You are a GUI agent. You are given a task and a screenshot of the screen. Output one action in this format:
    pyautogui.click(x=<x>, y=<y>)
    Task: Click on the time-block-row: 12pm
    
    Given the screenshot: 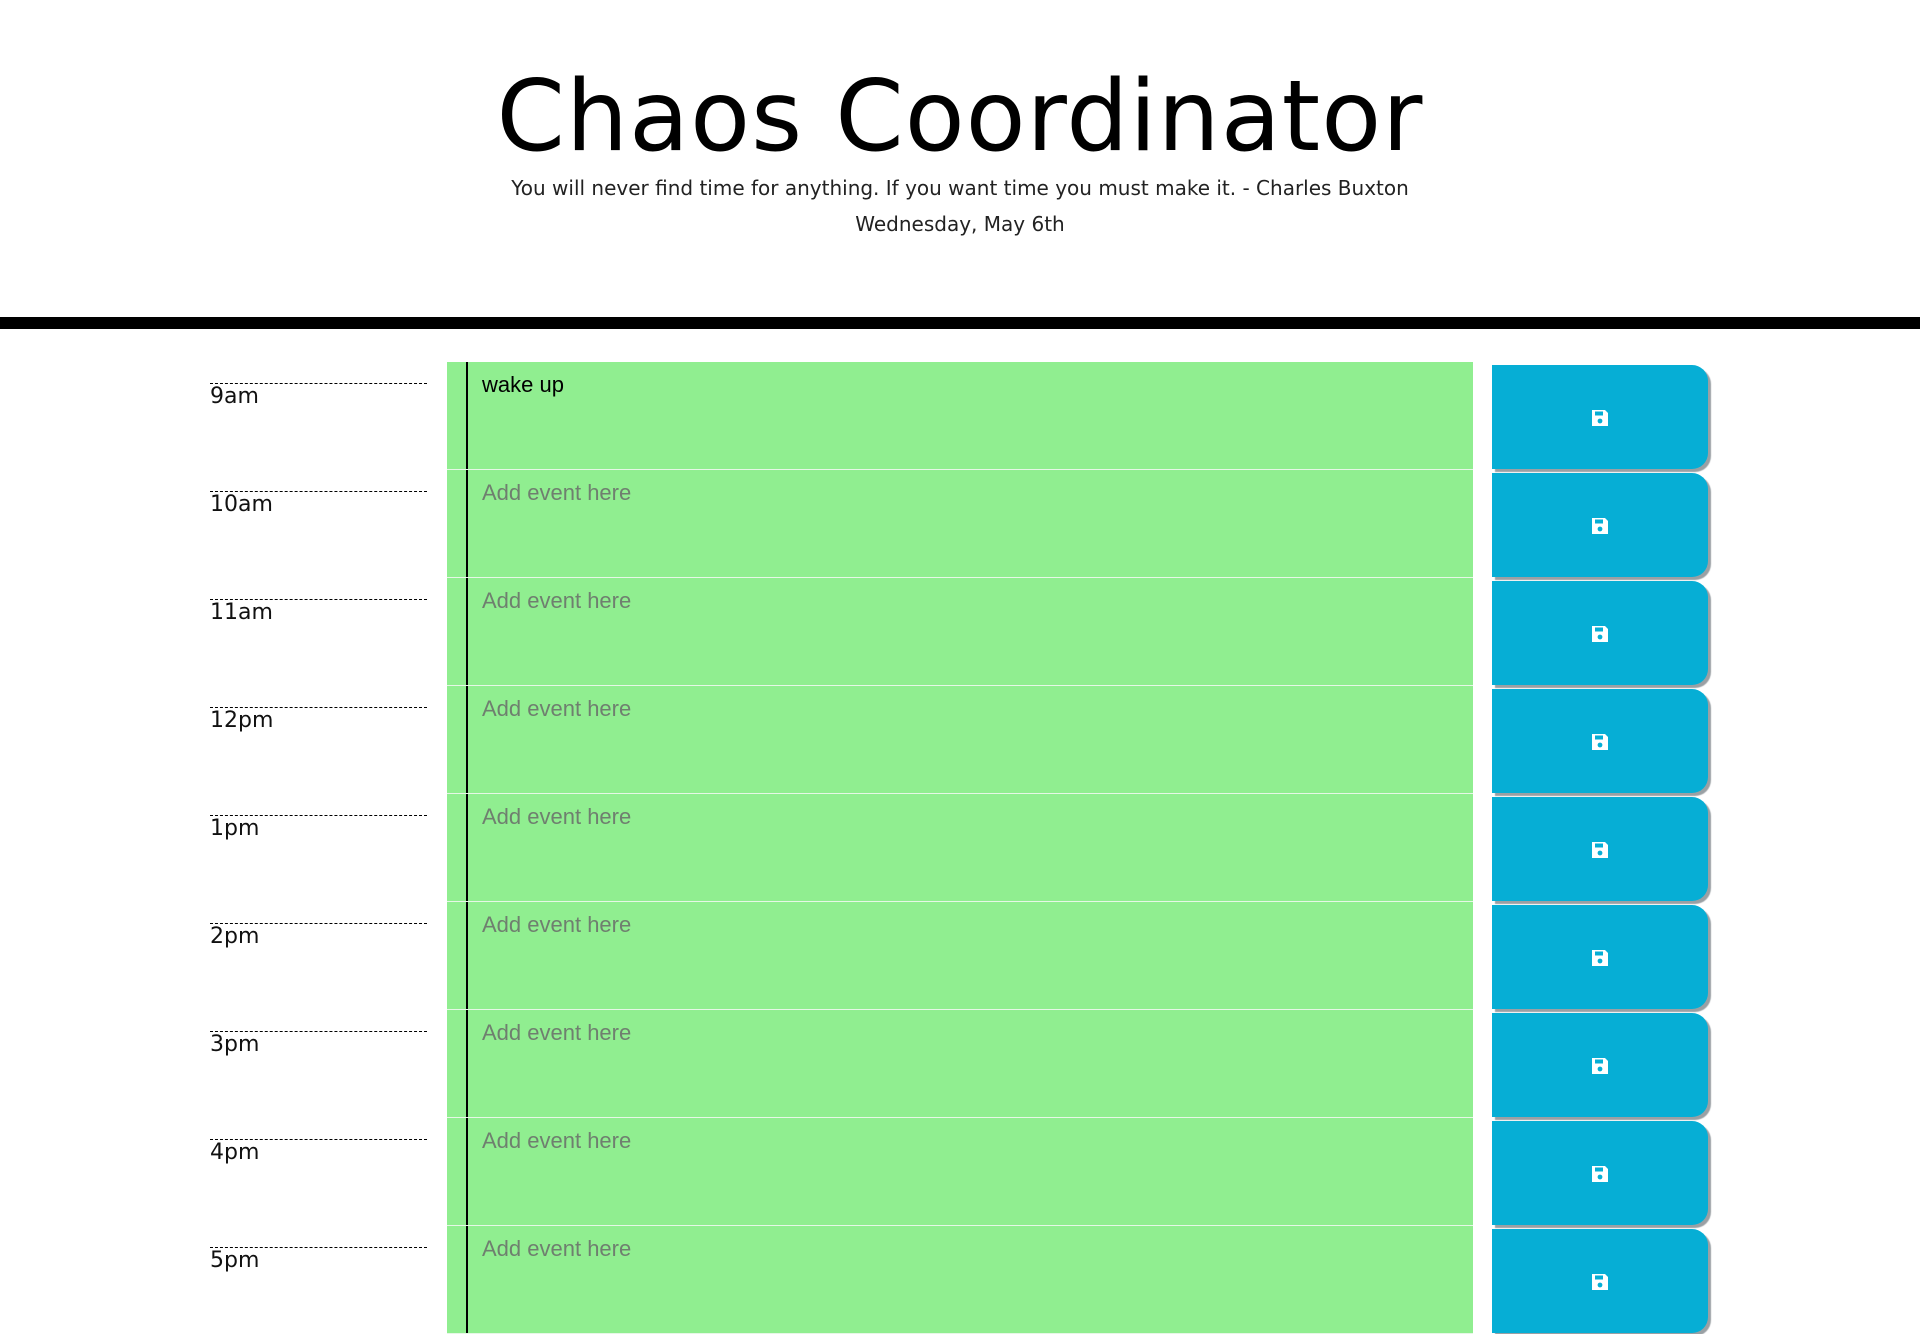 What is the action you would take?
    pyautogui.click(x=960, y=740)
    